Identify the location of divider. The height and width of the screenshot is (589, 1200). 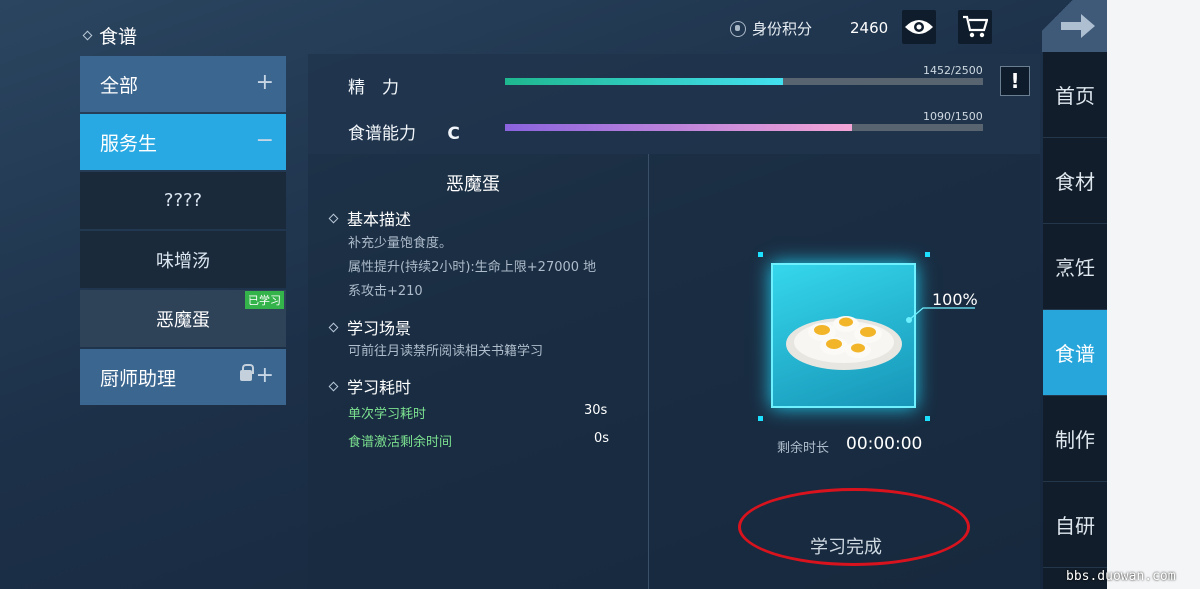
(648, 371).